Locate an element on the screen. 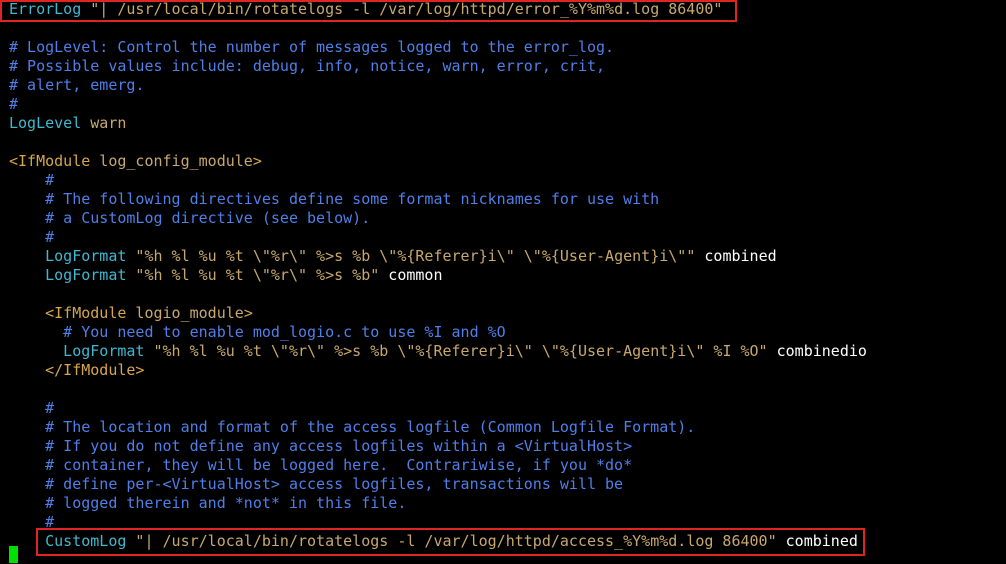  code-token-directive: CustomLog is located at coordinates (68, 541).